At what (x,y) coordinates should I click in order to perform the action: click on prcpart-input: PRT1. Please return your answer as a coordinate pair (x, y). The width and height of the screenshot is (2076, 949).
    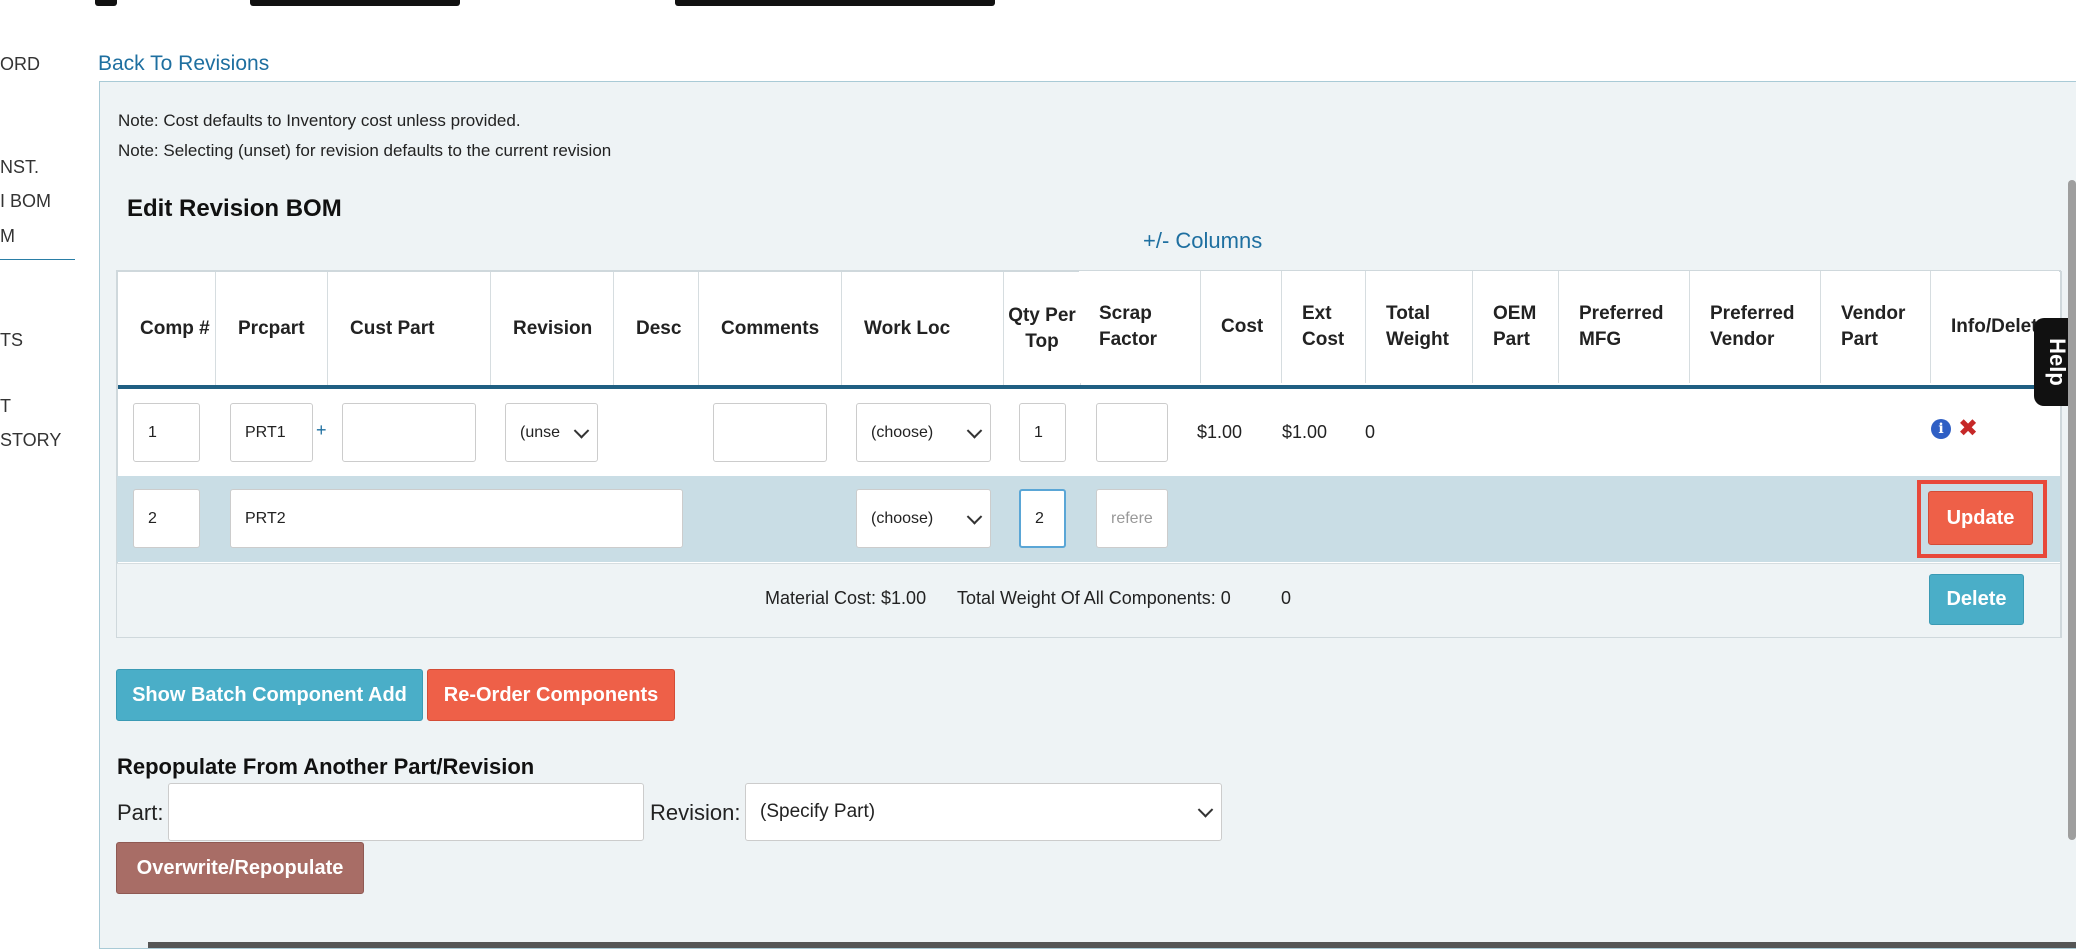
    Looking at the image, I should click on (271, 432).